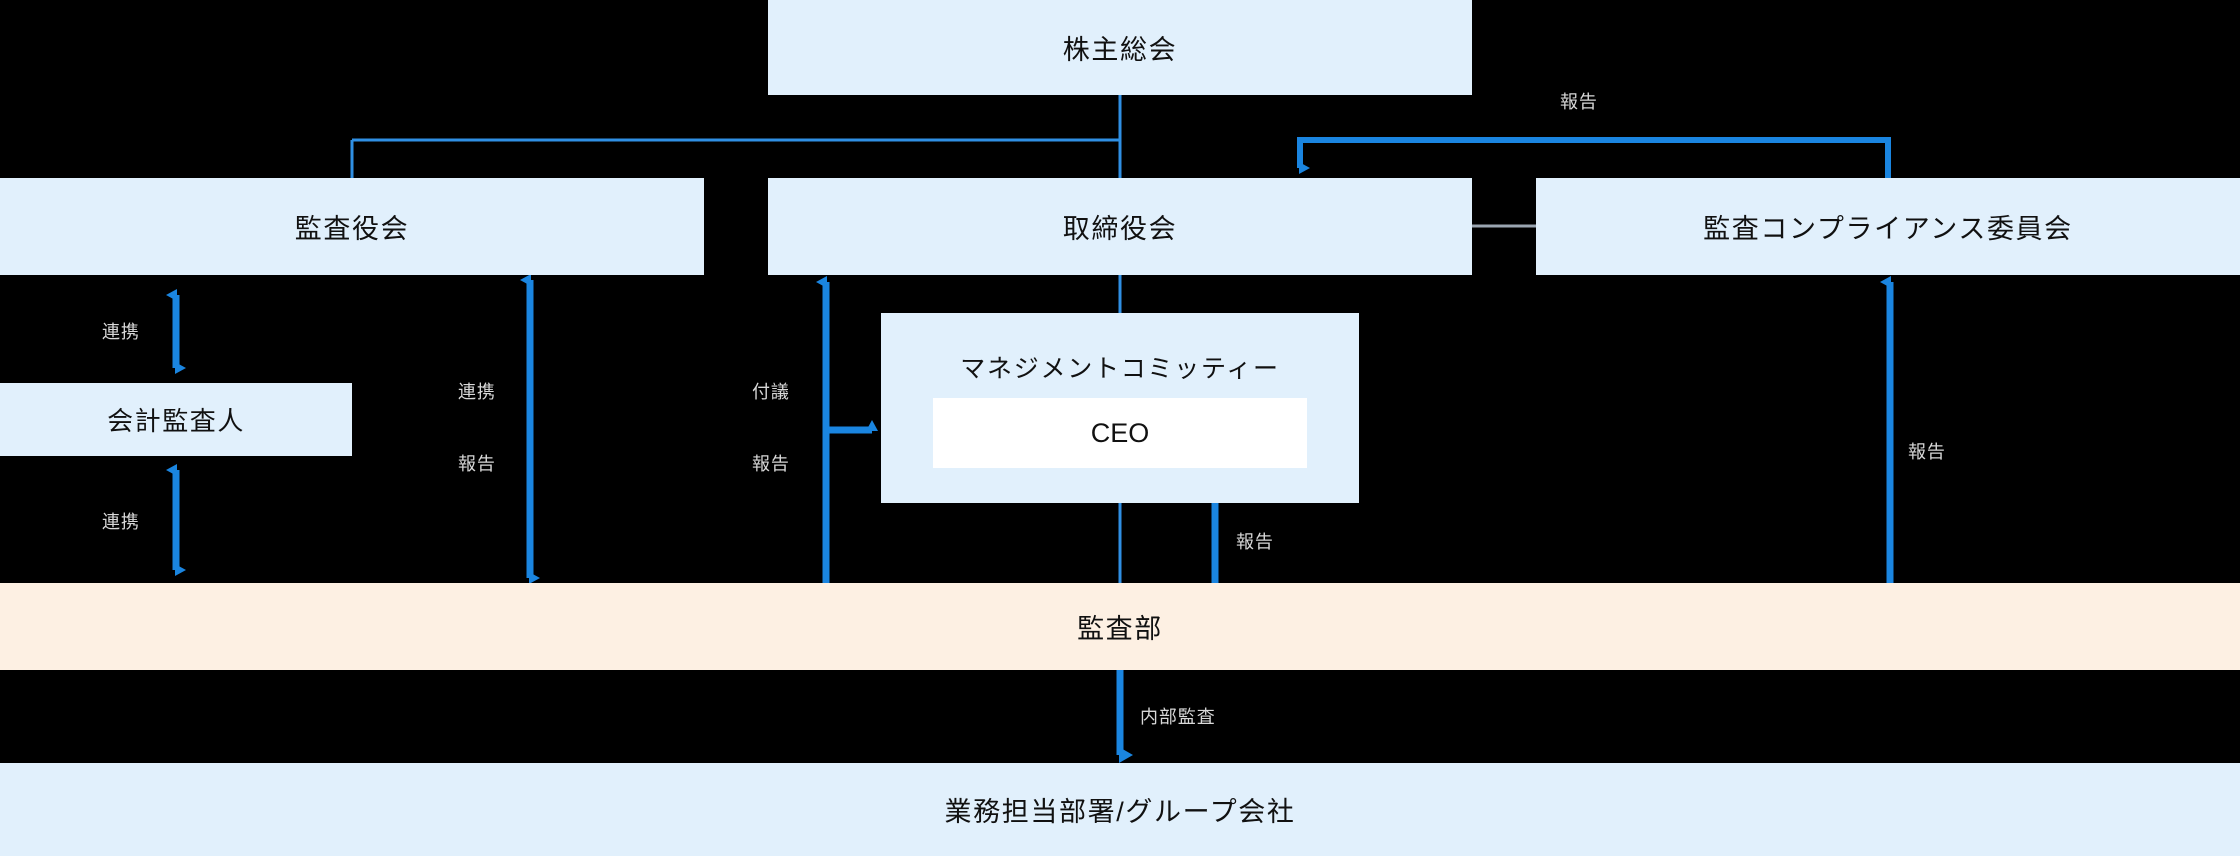  Describe the element at coordinates (1120, 433) in the screenshot. I see `node-ceo: CEO` at that location.